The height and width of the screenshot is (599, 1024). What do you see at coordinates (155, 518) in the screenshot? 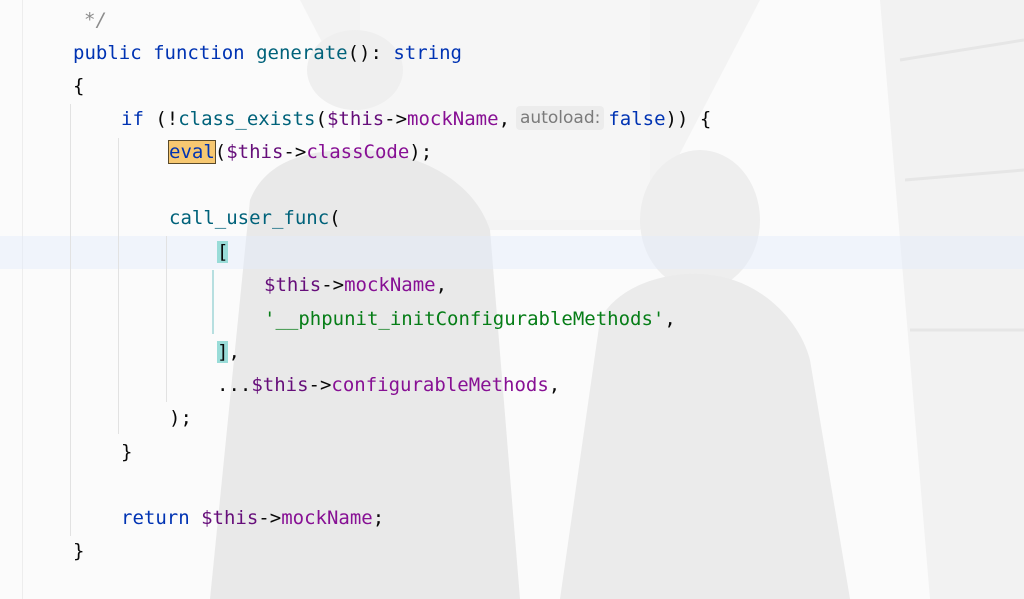
I see `keyword-return: return` at bounding box center [155, 518].